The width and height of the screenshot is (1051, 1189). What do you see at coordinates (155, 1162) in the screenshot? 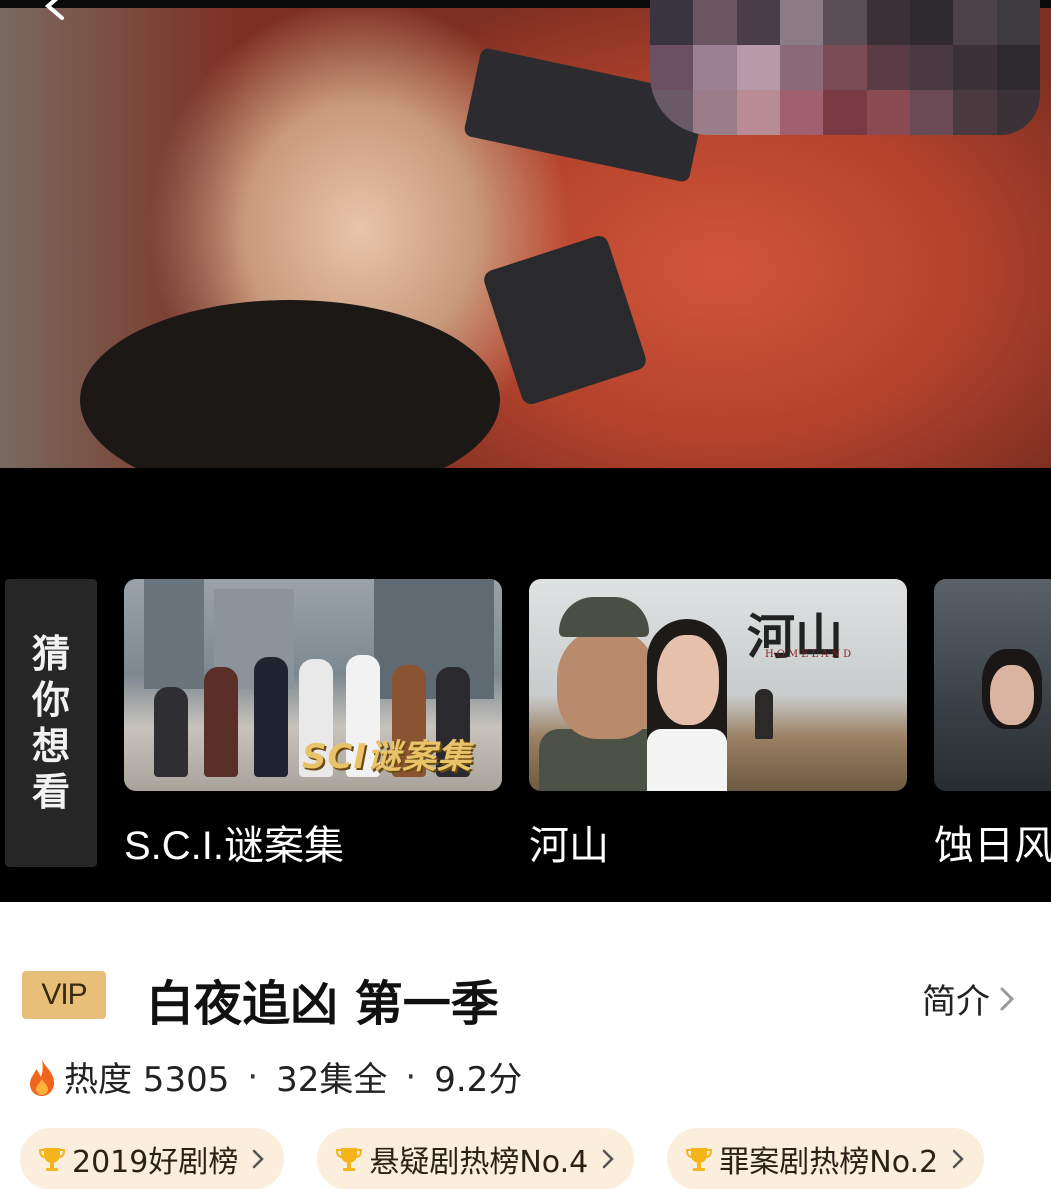
I see `badge-label: 2019好剧榜` at bounding box center [155, 1162].